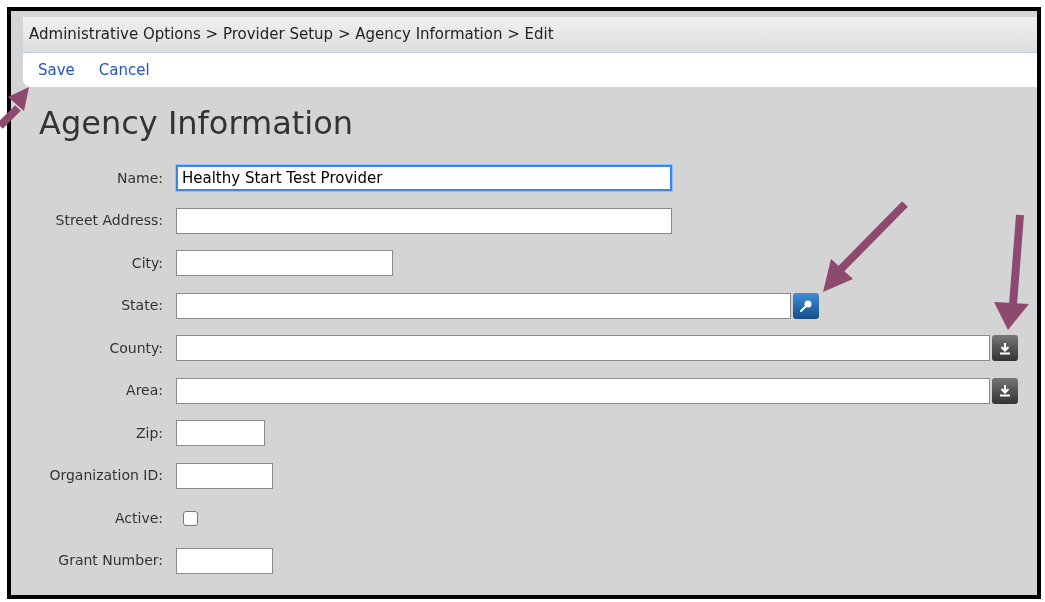 This screenshot has height=602, width=1045. I want to click on search-icon, so click(806, 305).